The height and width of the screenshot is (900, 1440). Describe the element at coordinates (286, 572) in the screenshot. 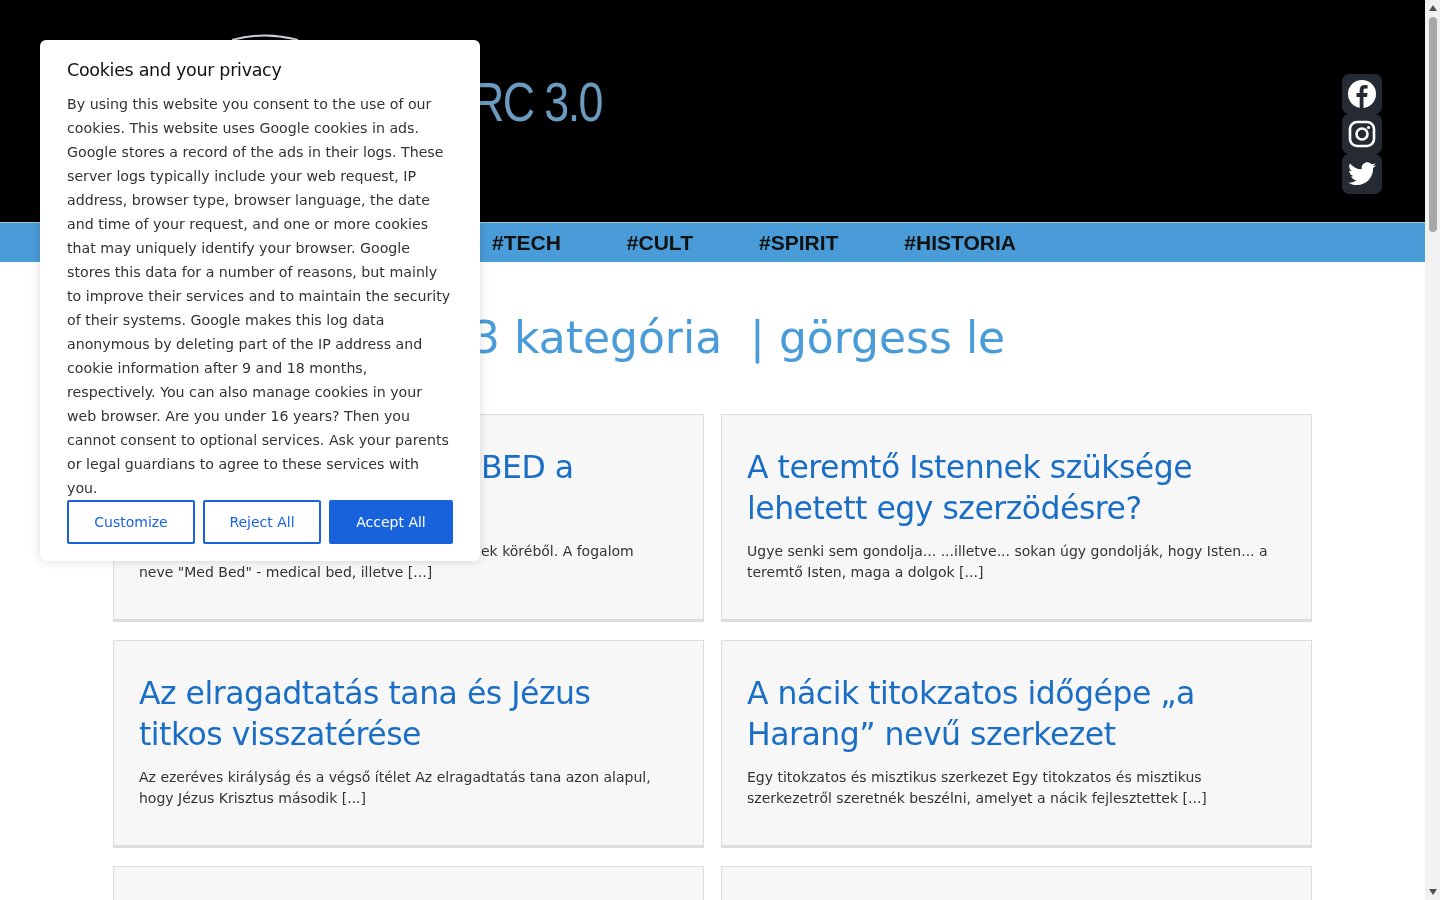

I see `post-excerpt: neve "Med Bed" - medical bed, illetve [...]` at that location.